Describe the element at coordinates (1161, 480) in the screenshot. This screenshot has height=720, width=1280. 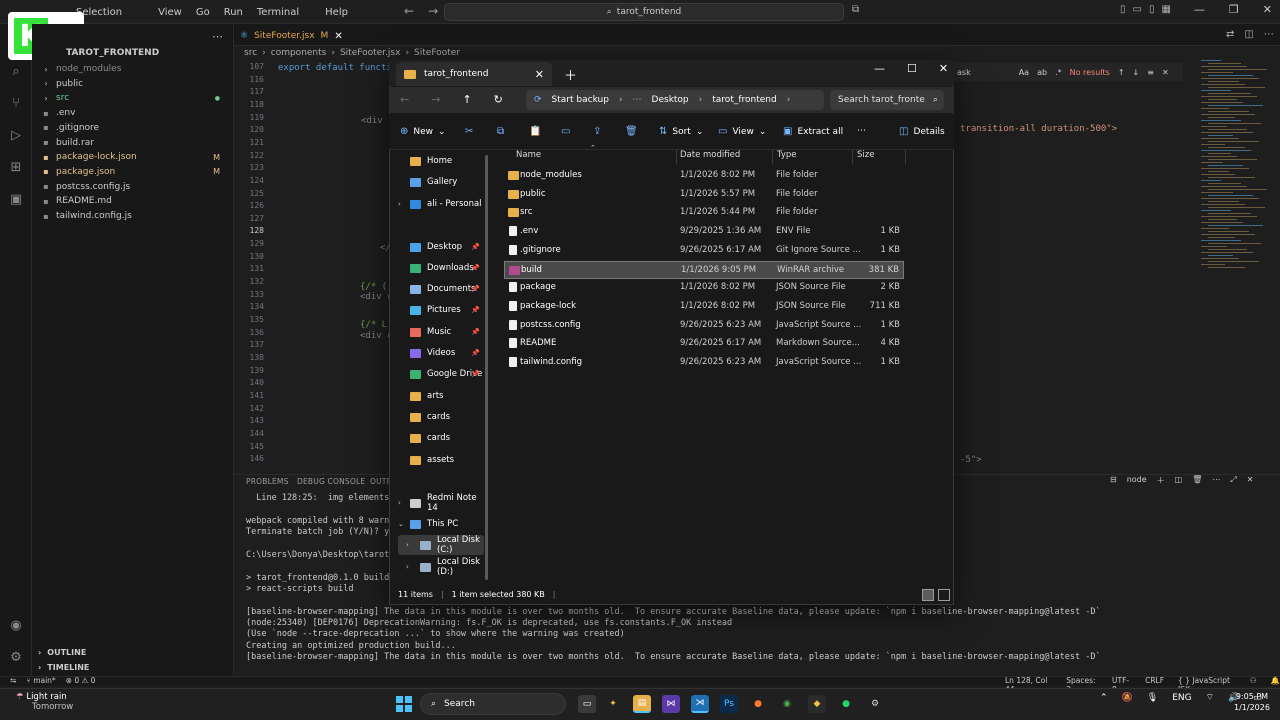
I see `add-terminal-icon: ＋` at that location.